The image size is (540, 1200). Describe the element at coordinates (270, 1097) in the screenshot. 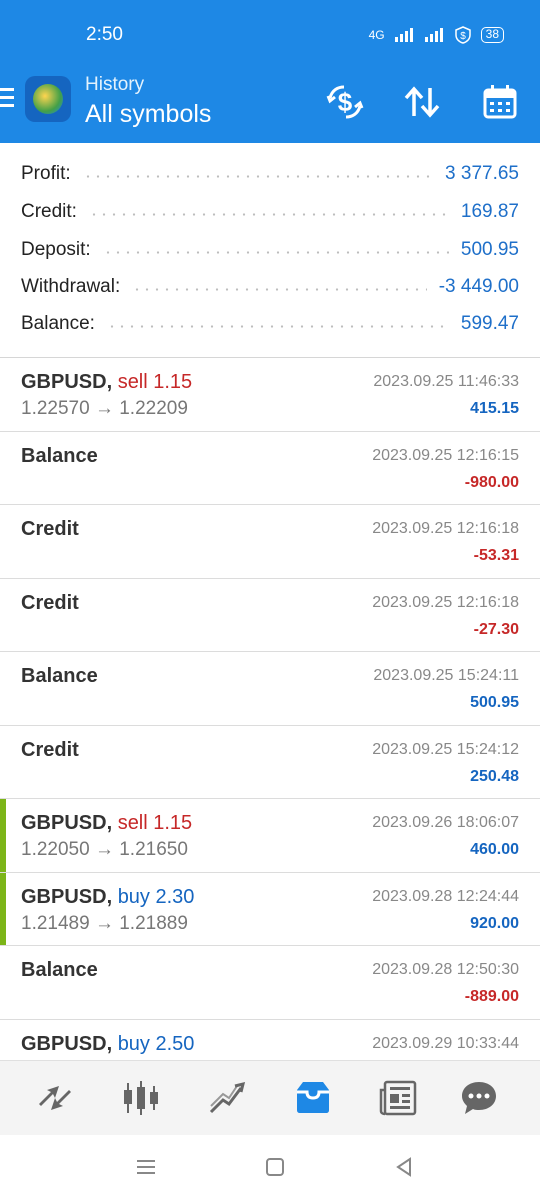

I see `bottom-tab-bar` at that location.